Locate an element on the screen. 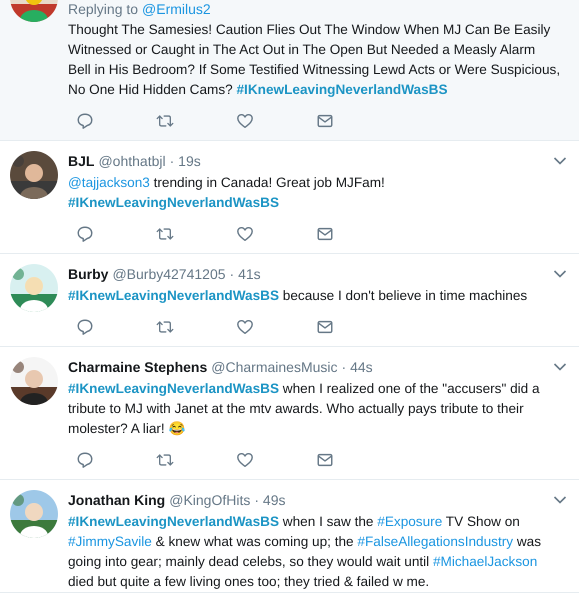  replying-to-text: Replying to is located at coordinates (103, 9).